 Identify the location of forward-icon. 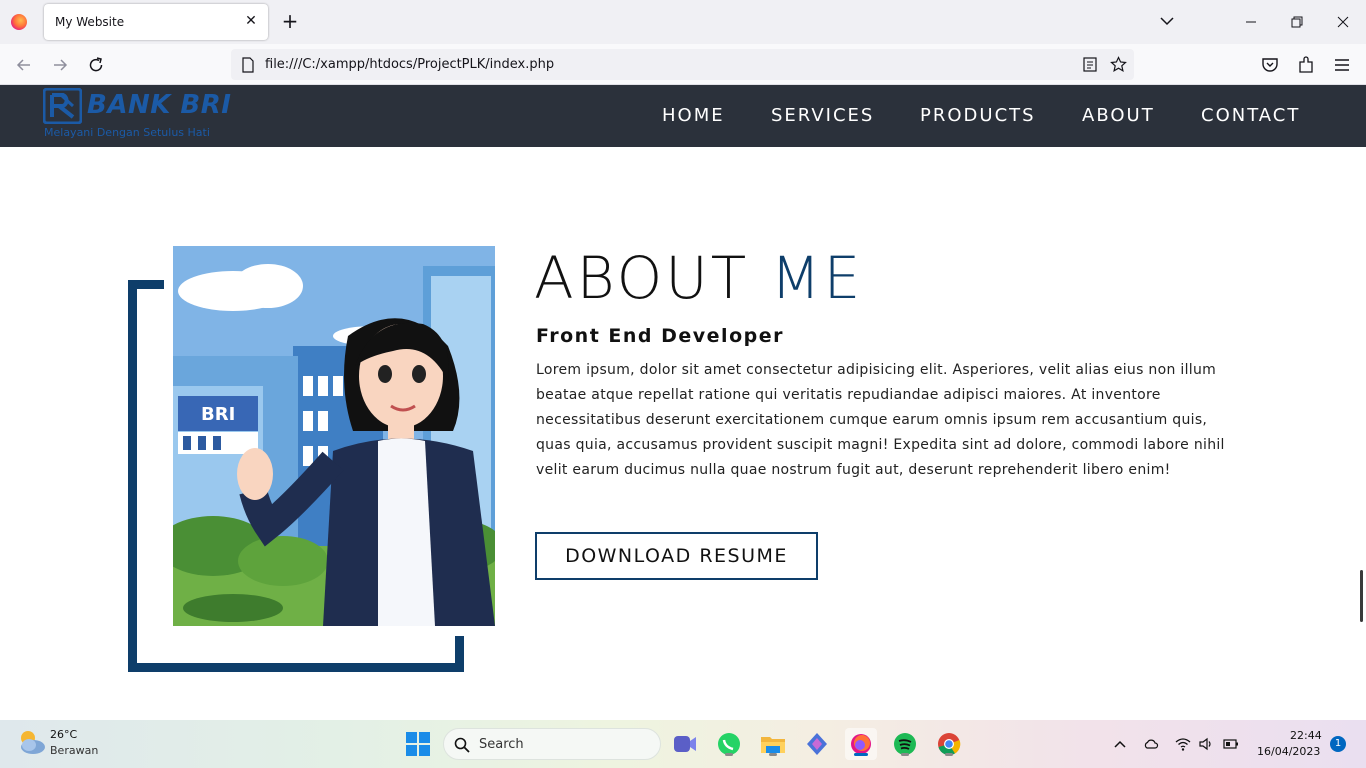
(60, 65).